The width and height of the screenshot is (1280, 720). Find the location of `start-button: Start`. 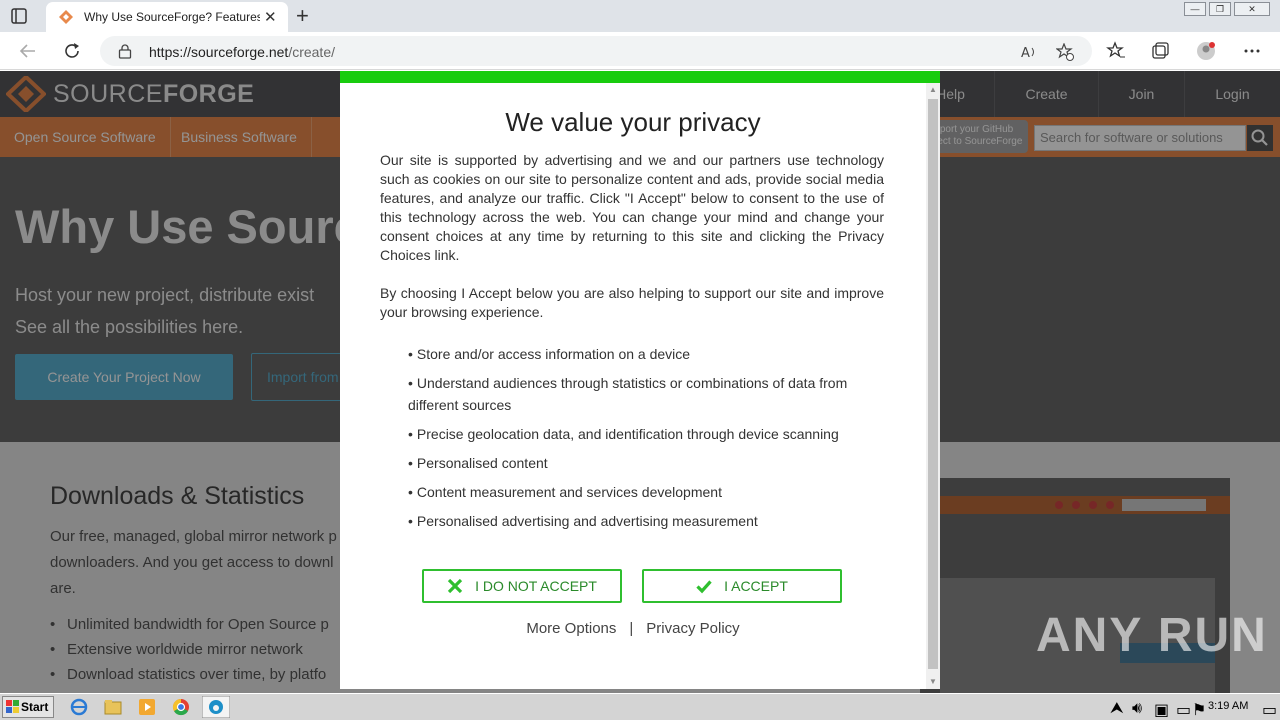

start-button: Start is located at coordinates (28, 707).